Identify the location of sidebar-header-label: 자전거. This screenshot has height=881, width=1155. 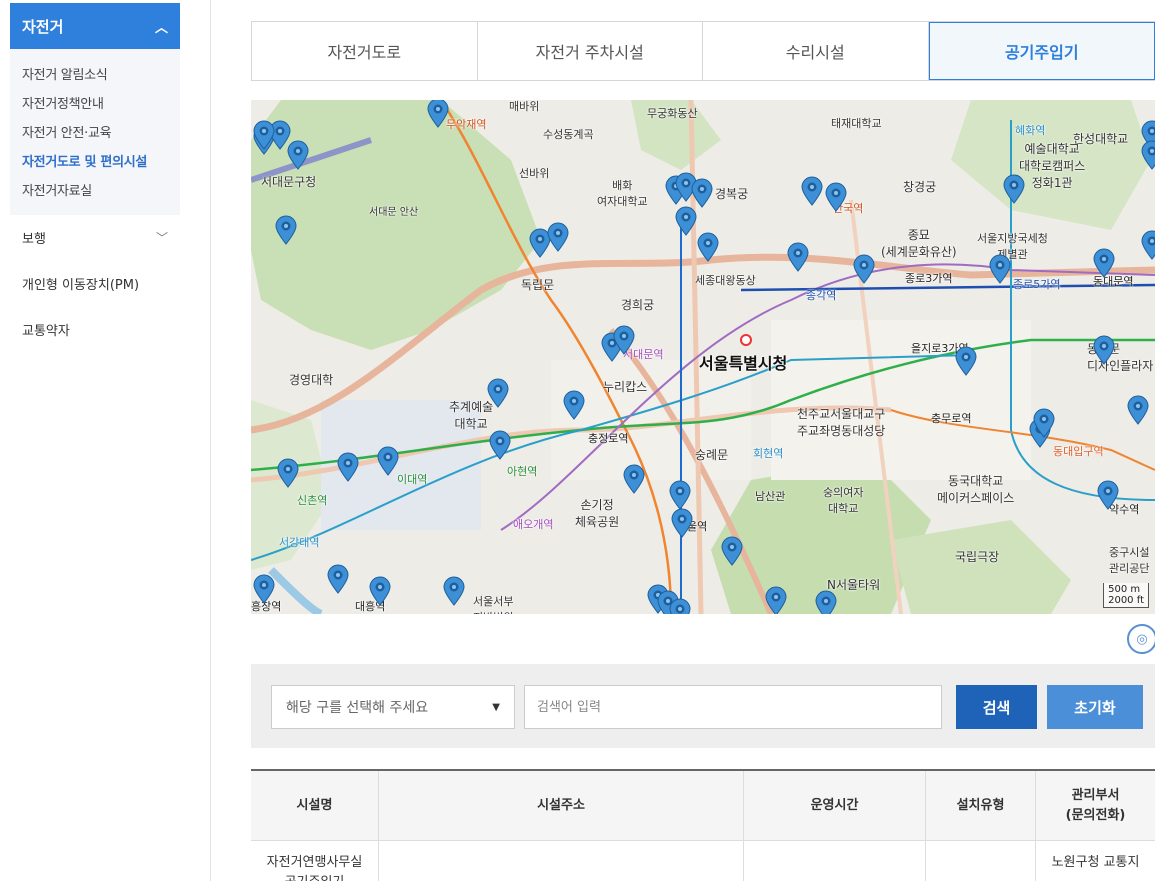
(43, 26).